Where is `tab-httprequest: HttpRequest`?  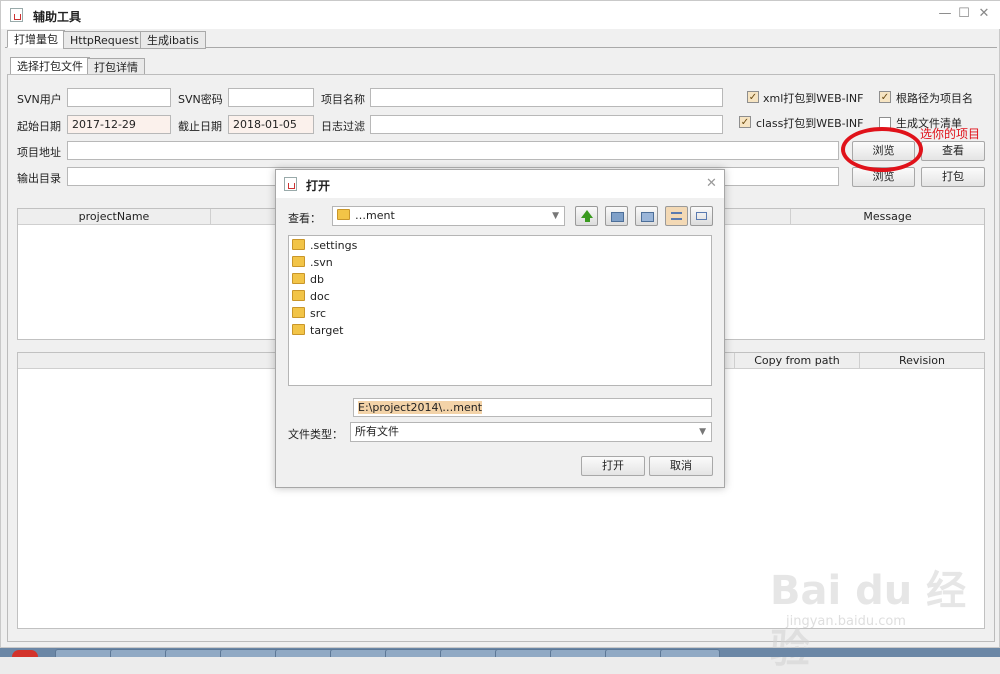 tab-httprequest: HttpRequest is located at coordinates (104, 40).